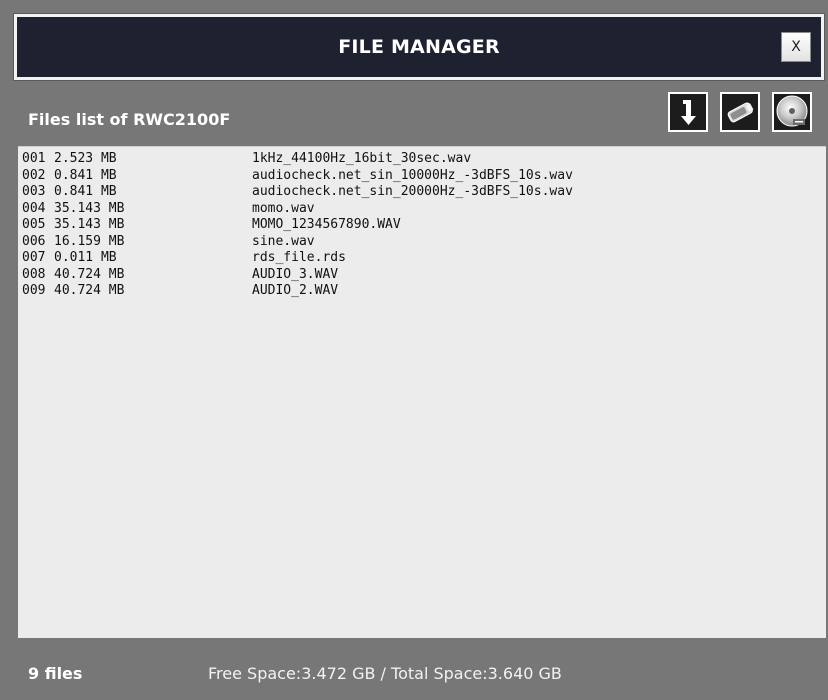 Image resolution: width=828 pixels, height=700 pixels. What do you see at coordinates (424, 258) in the screenshot?
I see `file-row: 007 0.011 MB rds_file.rds` at bounding box center [424, 258].